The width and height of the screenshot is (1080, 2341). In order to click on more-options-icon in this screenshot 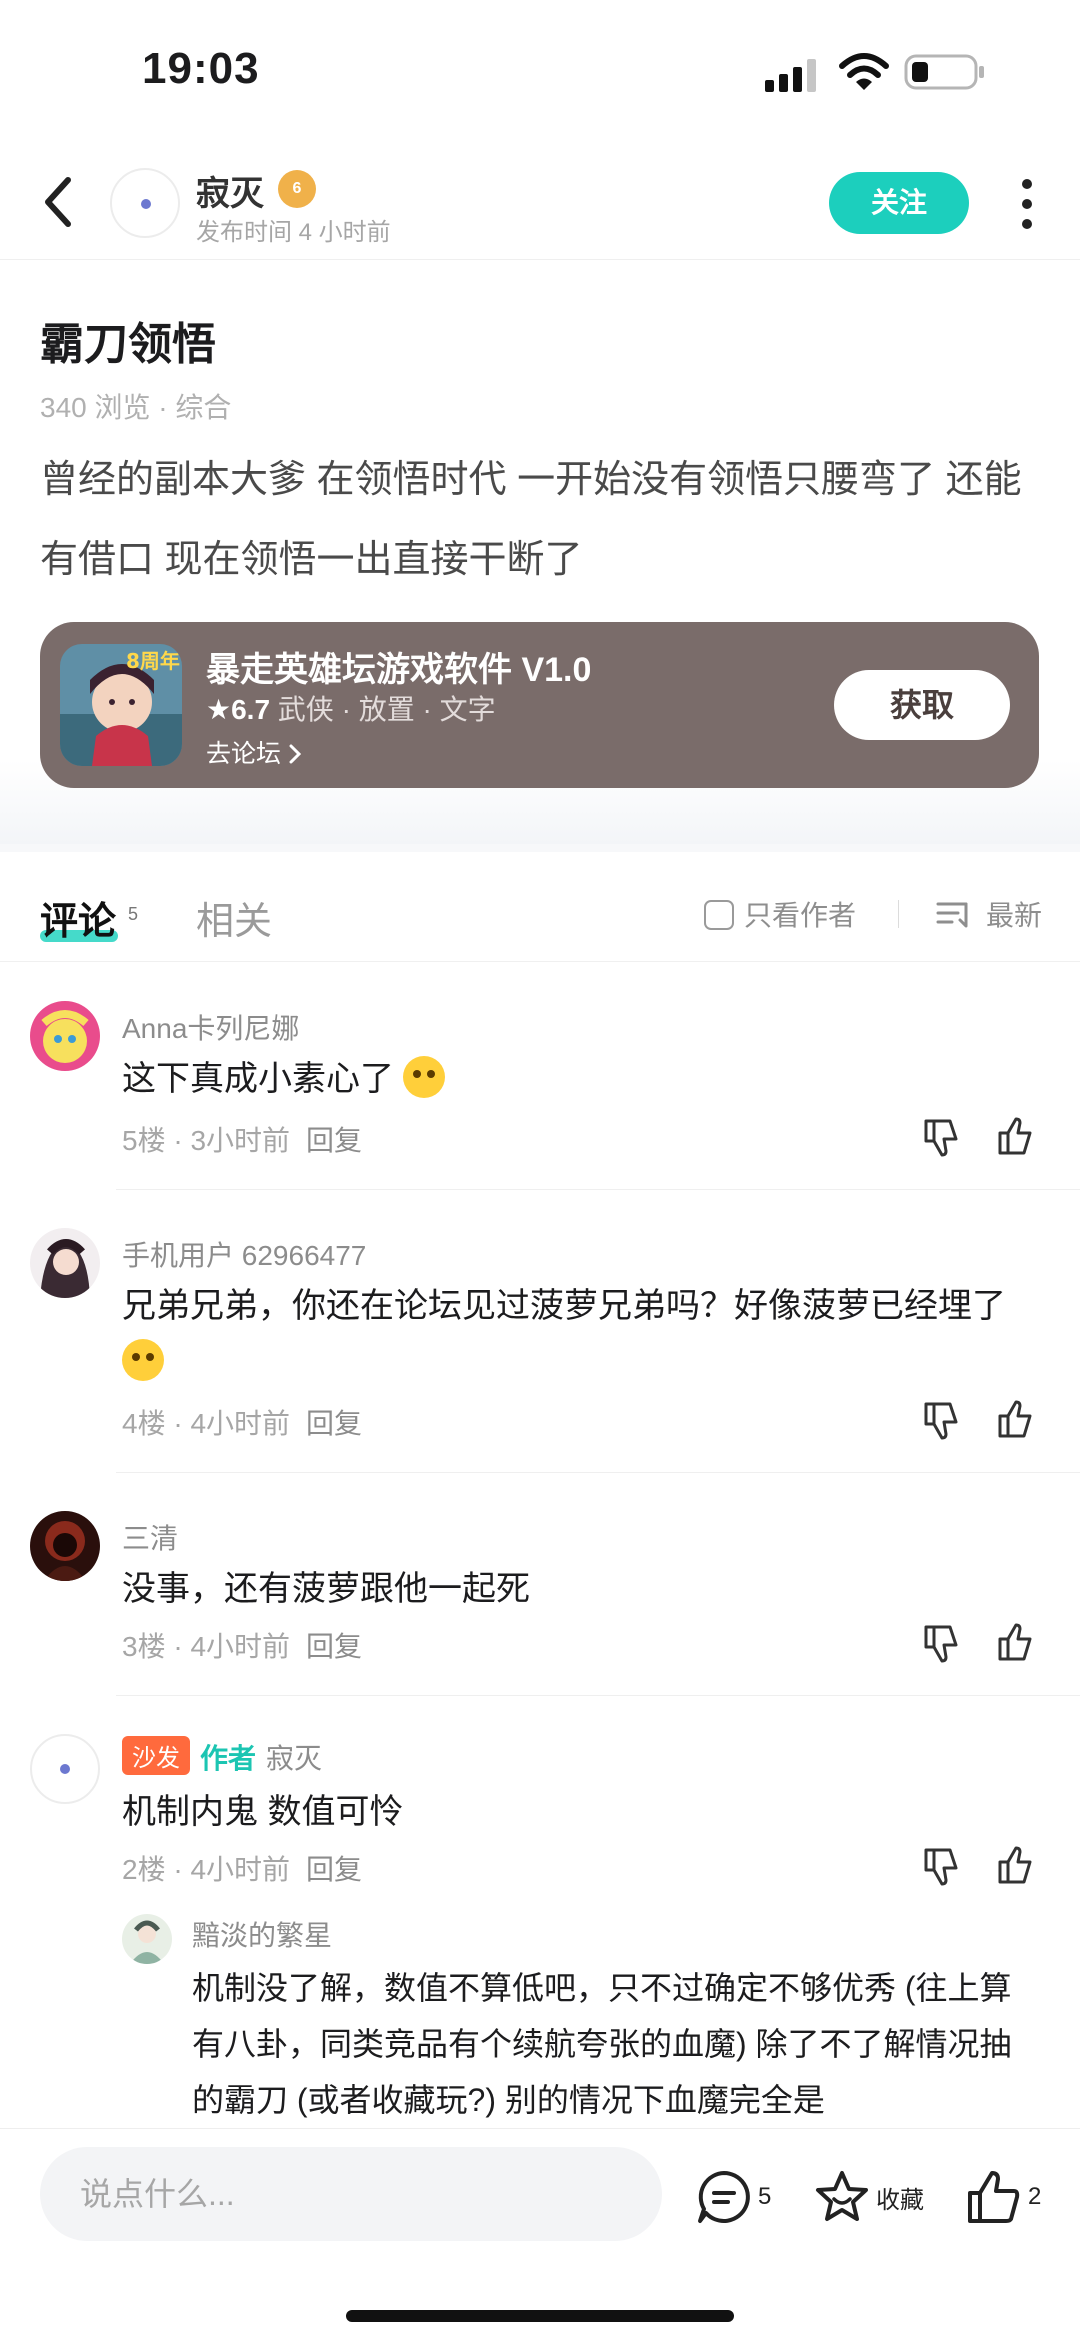, I will do `click(1027, 204)`.